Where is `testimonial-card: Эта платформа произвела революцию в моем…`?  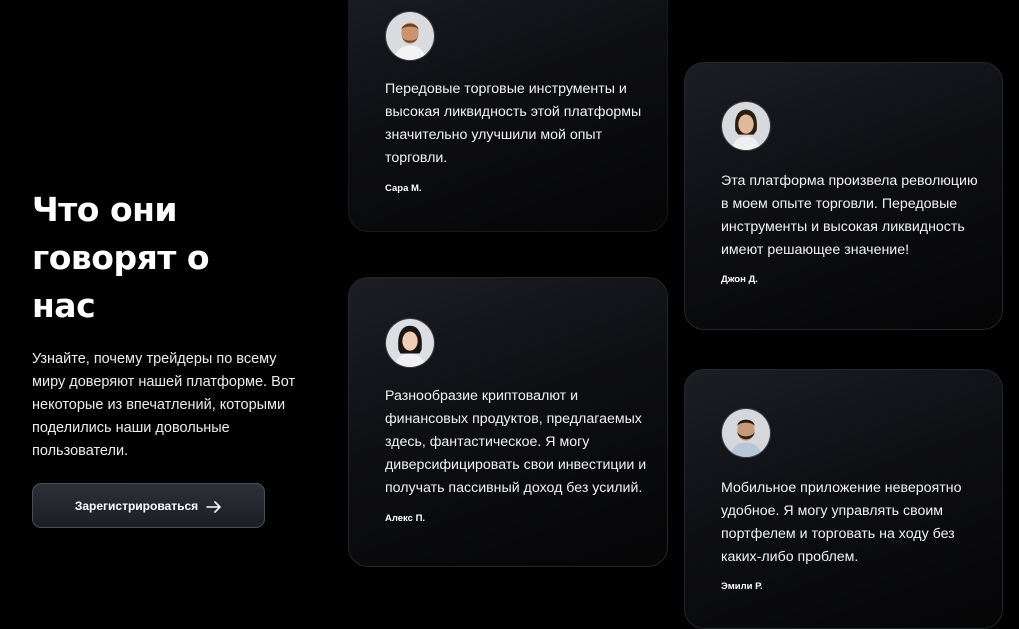 testimonial-card: Эта платформа произвела революцию в моем… is located at coordinates (843, 196).